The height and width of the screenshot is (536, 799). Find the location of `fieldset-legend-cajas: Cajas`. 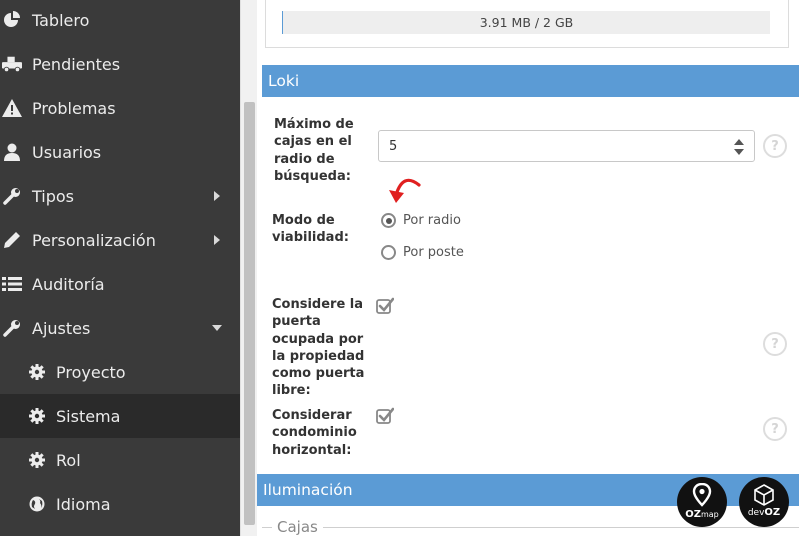

fieldset-legend-cajas: Cajas is located at coordinates (297, 527).